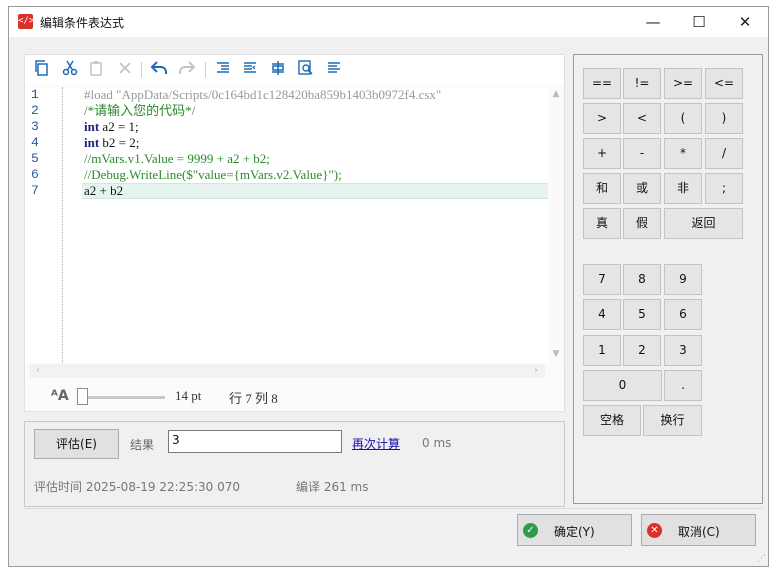  I want to click on close-button: ✕, so click(745, 22).